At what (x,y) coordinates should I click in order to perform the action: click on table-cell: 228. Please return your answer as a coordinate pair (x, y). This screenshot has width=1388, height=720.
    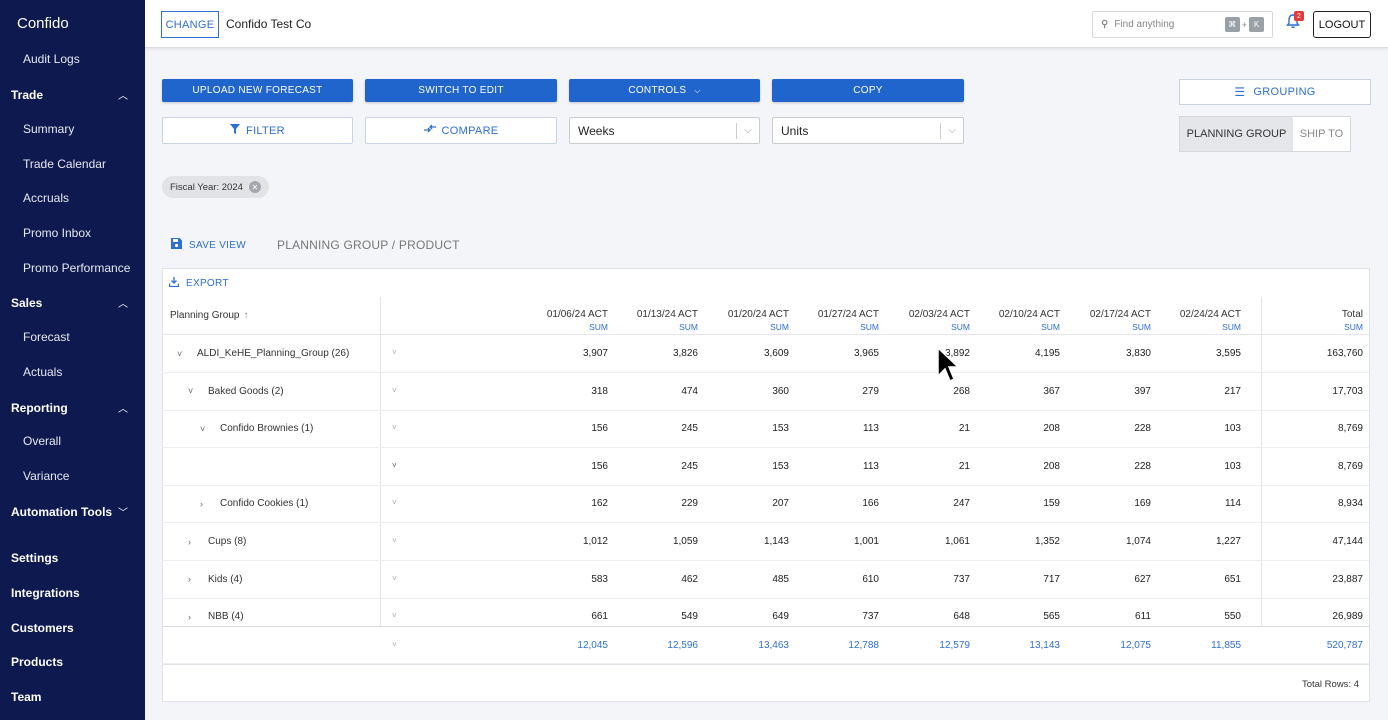
    Looking at the image, I should click on (1111, 428).